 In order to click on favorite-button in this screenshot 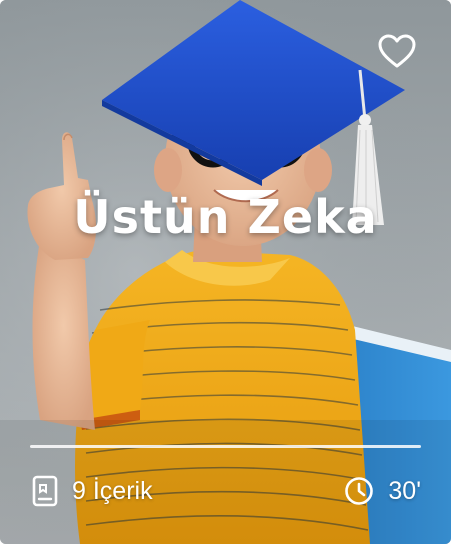, I will do `click(397, 52)`.